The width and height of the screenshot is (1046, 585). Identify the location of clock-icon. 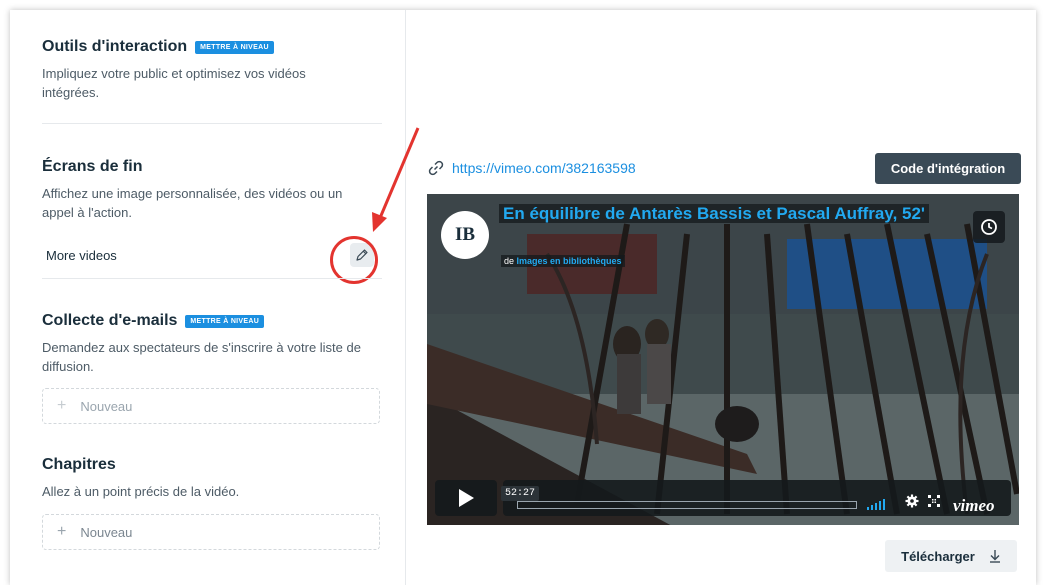
(989, 227).